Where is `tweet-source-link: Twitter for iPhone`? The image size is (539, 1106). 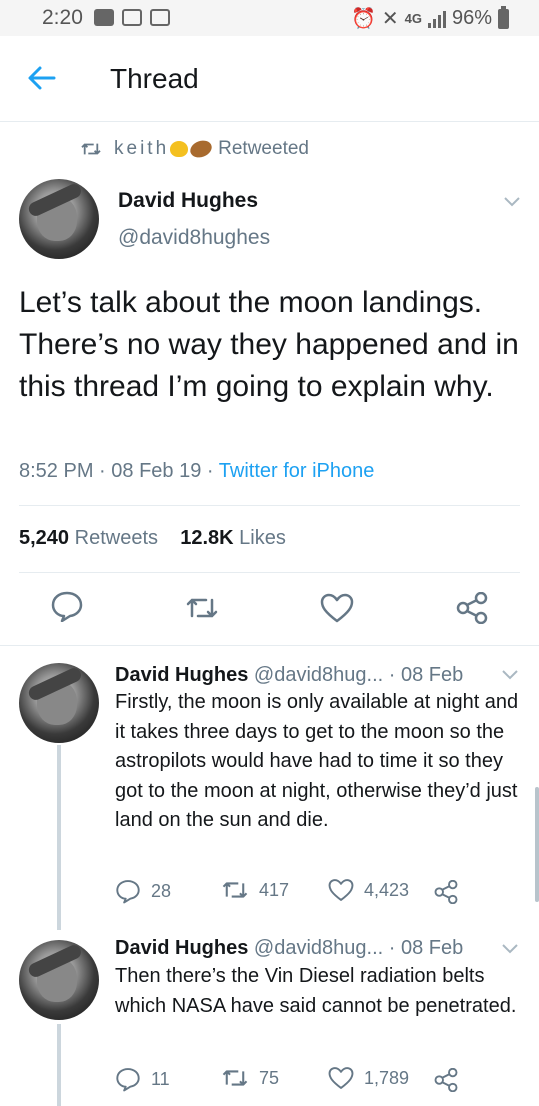
tweet-source-link: Twitter for iPhone is located at coordinates (297, 471).